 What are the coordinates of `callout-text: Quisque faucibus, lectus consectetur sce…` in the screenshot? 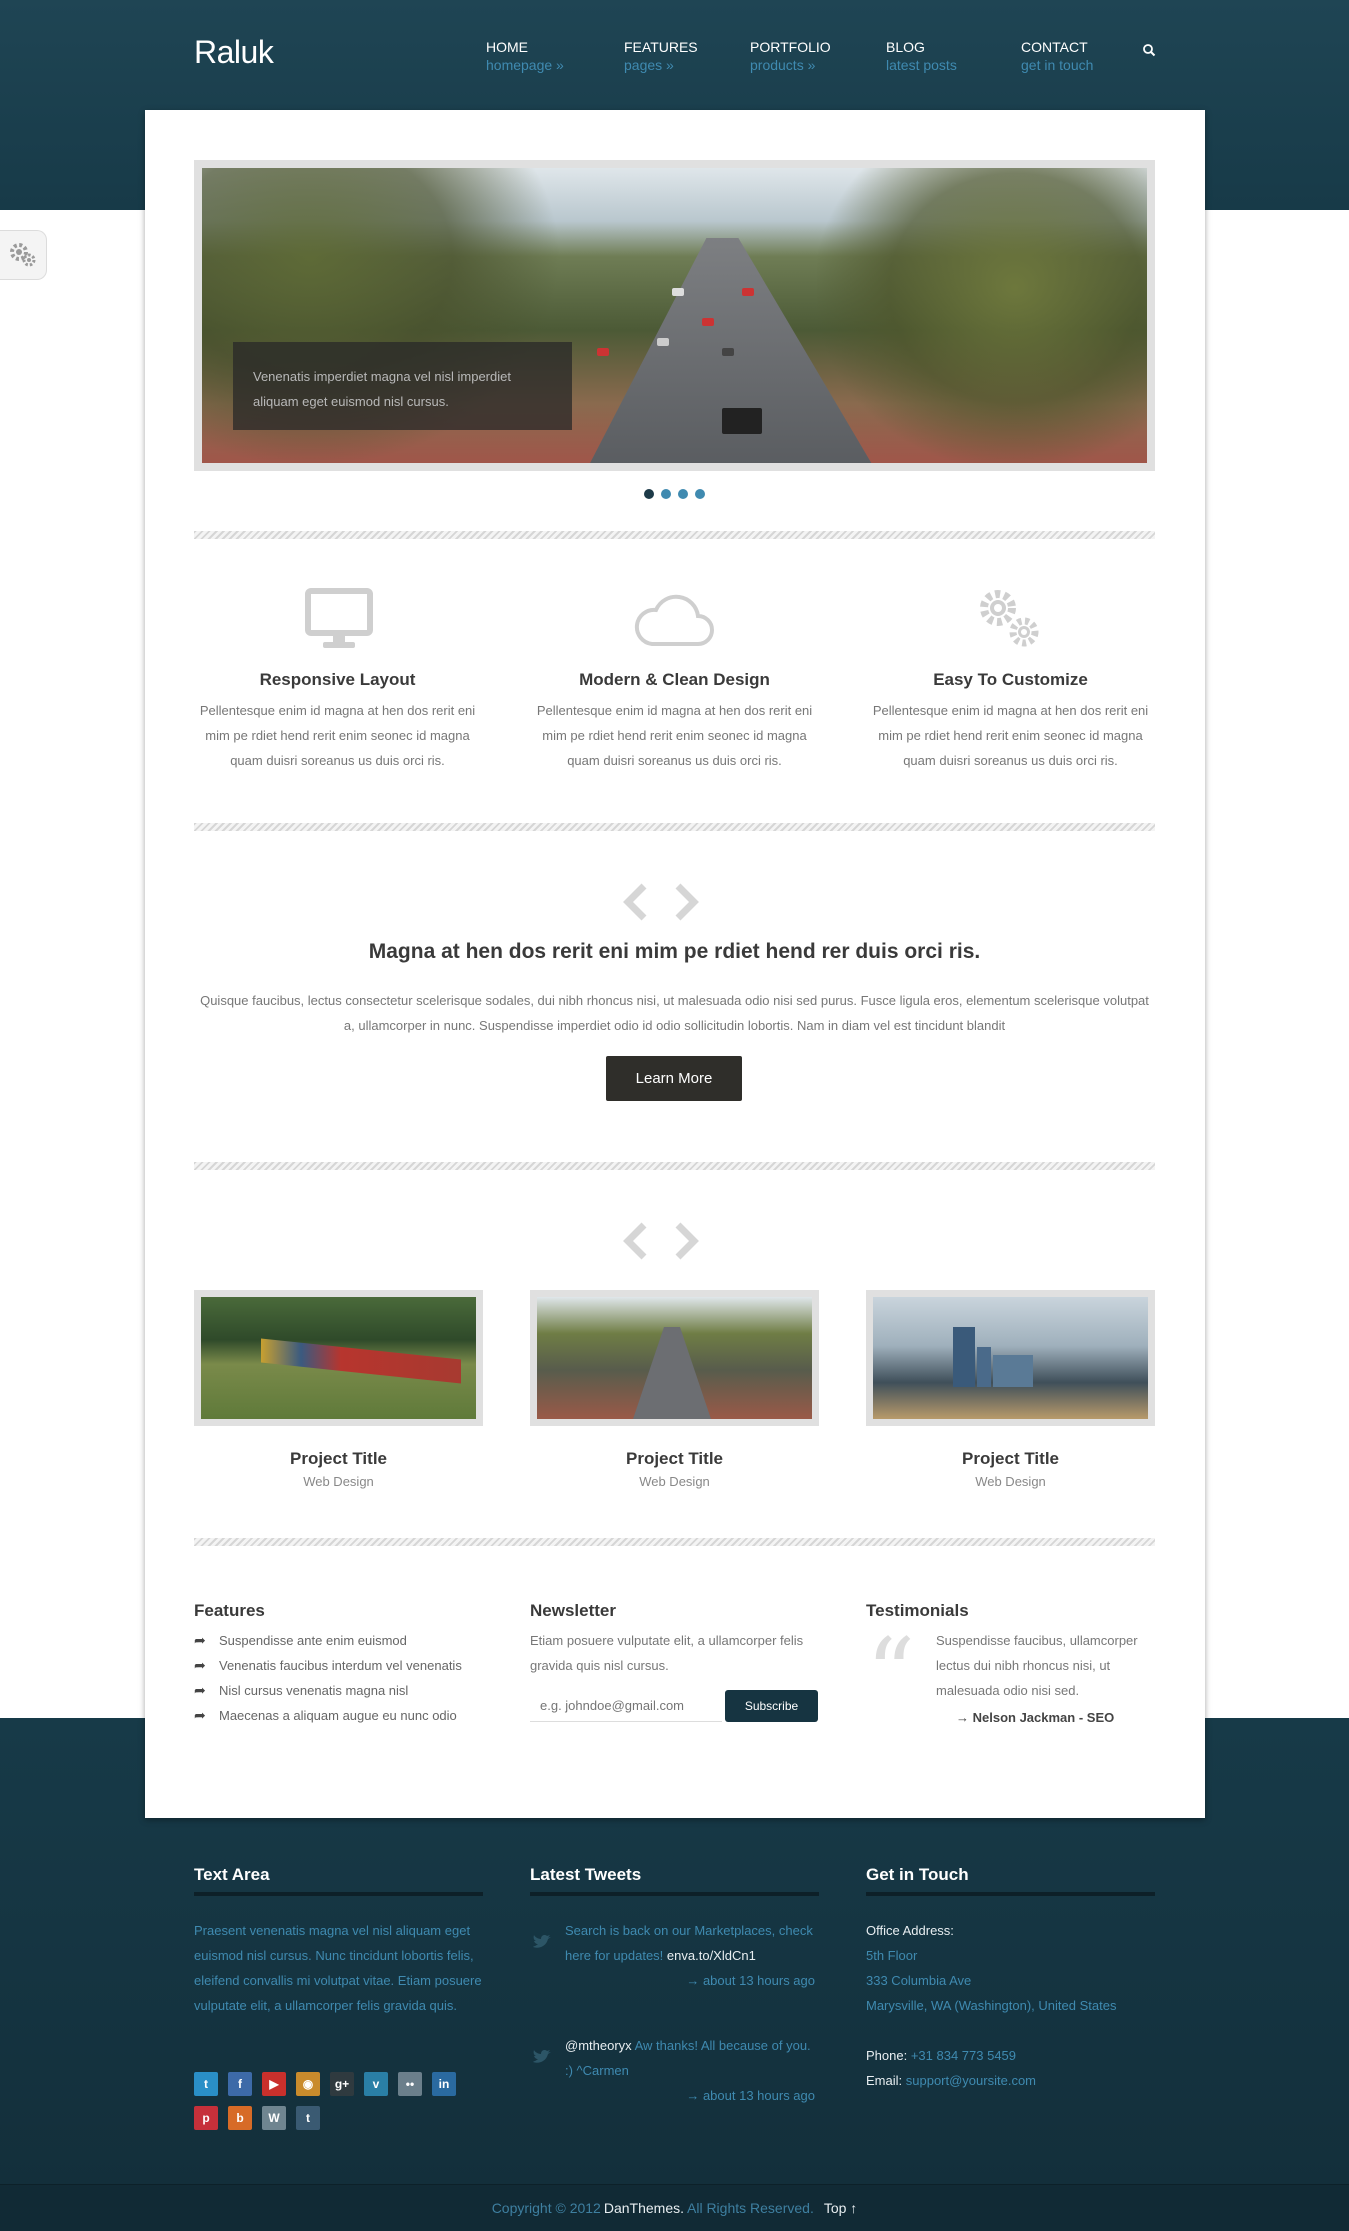 It's located at (674, 1013).